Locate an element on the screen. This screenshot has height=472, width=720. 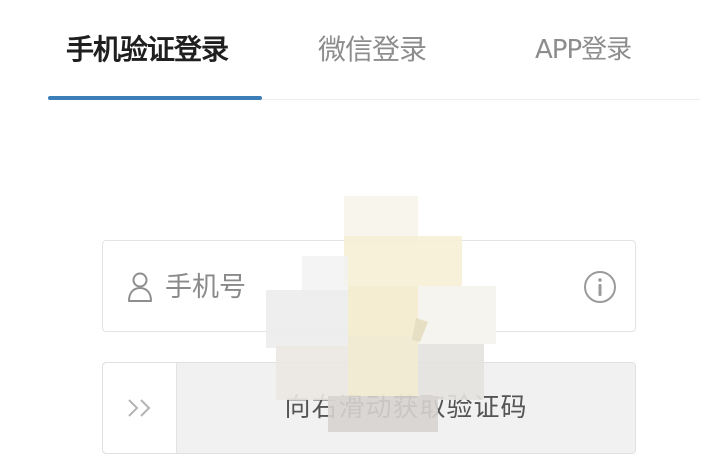
active-tab-indicator is located at coordinates (155, 98).